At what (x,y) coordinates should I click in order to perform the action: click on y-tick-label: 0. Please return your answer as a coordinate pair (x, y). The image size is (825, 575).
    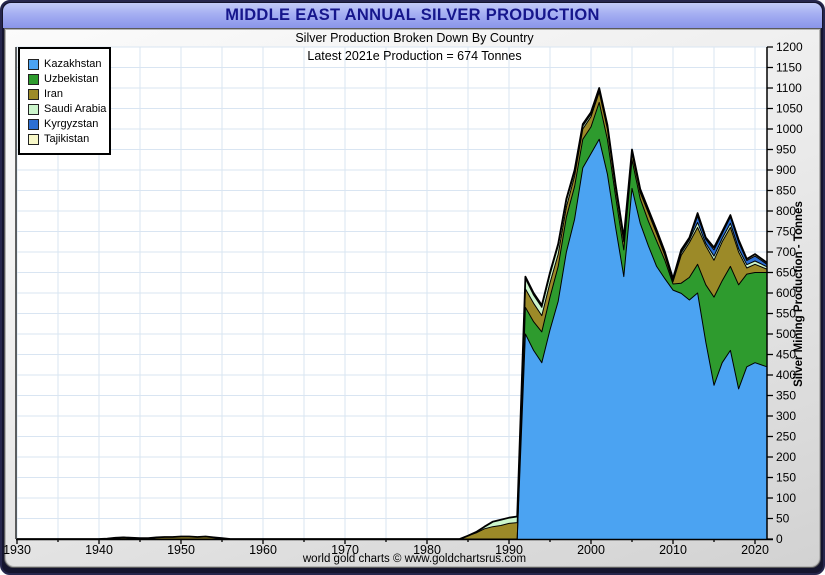
    Looking at the image, I should click on (779, 539).